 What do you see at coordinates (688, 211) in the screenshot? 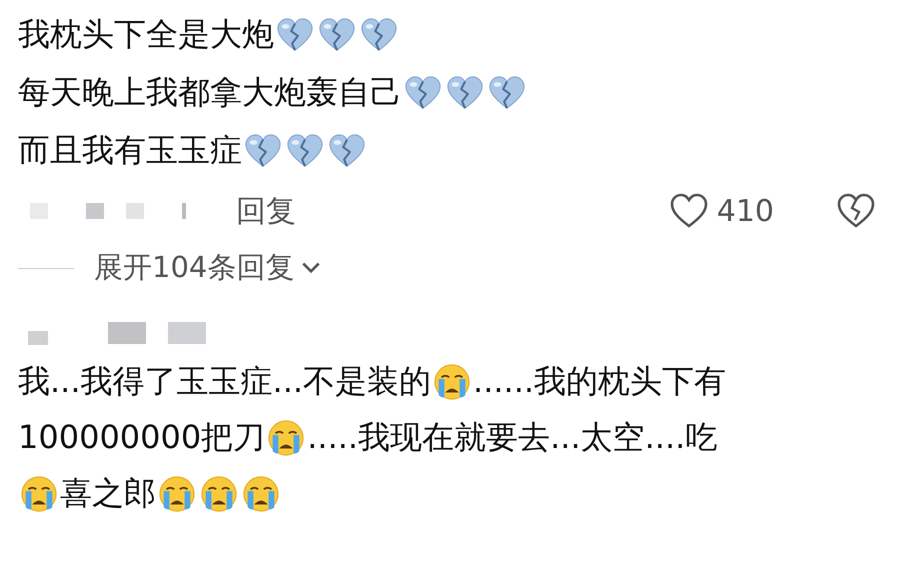
I see `heart-icon` at bounding box center [688, 211].